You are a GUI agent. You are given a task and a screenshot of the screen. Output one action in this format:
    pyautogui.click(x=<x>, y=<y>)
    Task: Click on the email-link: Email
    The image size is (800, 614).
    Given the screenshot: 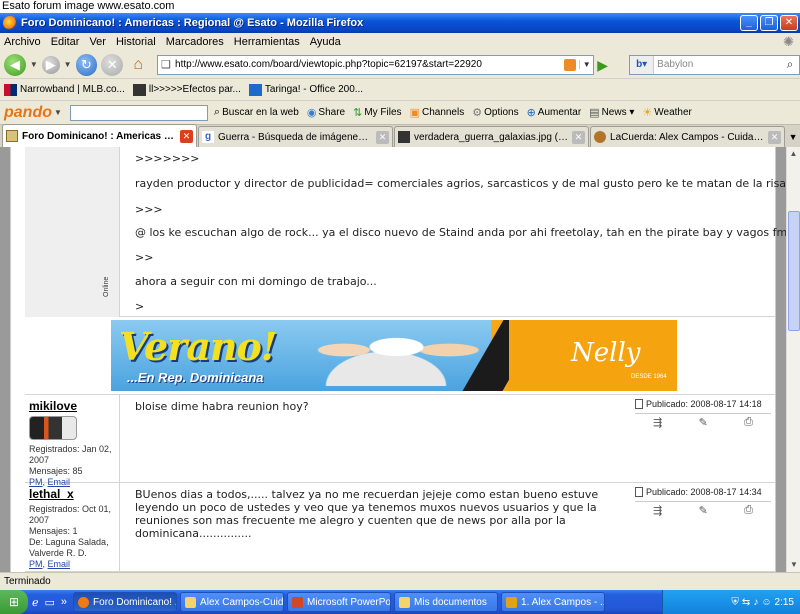 What is the action you would take?
    pyautogui.click(x=59, y=564)
    